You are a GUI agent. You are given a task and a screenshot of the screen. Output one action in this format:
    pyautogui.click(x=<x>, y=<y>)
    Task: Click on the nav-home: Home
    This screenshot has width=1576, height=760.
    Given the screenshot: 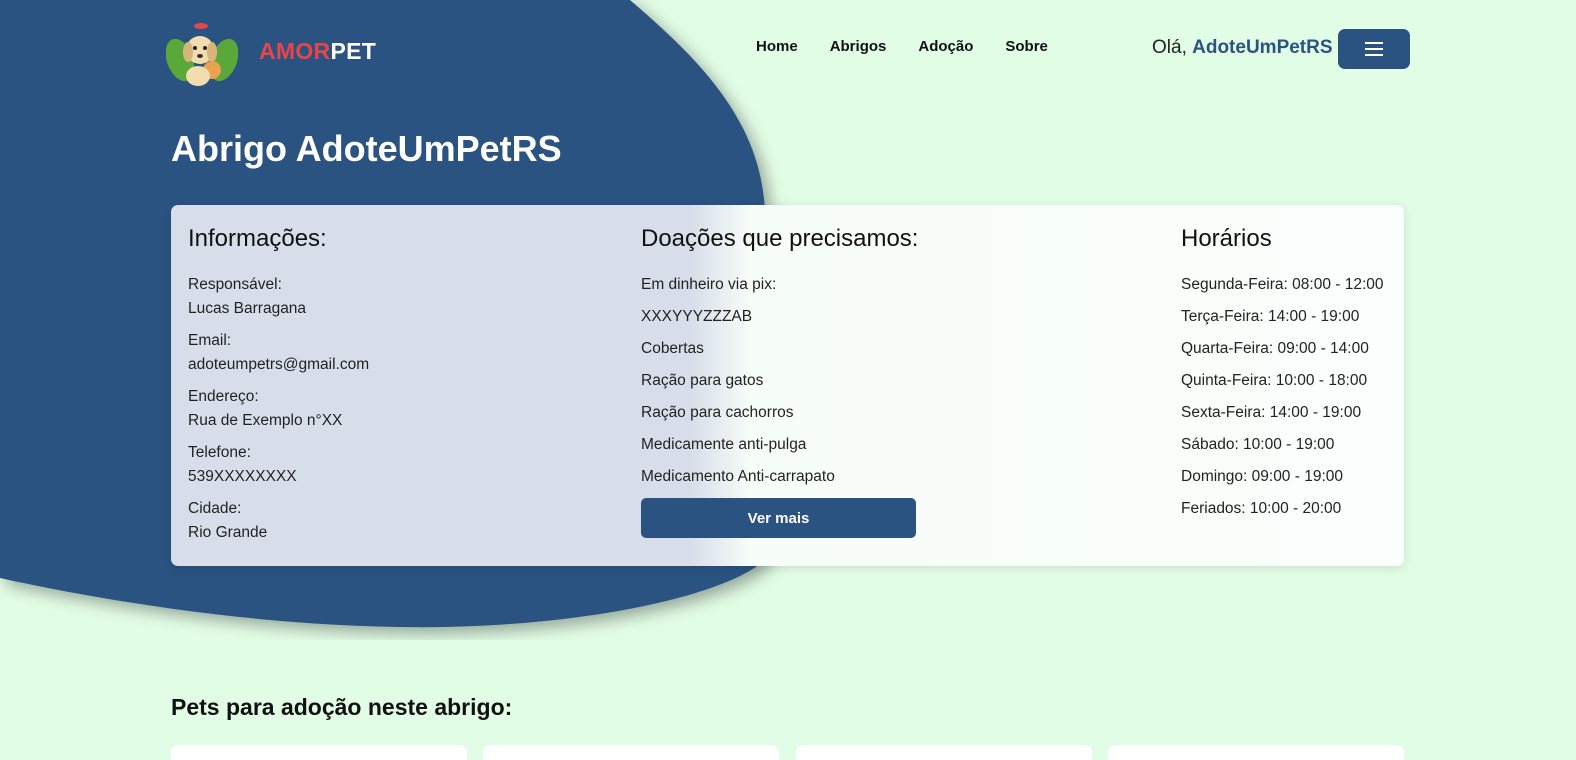 What is the action you would take?
    pyautogui.click(x=777, y=46)
    